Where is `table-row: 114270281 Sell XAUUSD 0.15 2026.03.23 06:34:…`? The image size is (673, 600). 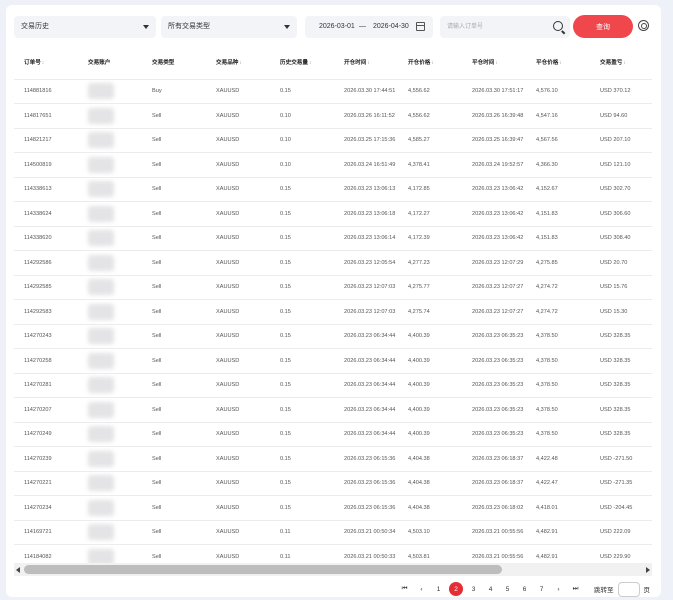
table-row: 114270281 Sell XAUUSD 0.15 2026.03.23 06:34:… is located at coordinates (333, 385).